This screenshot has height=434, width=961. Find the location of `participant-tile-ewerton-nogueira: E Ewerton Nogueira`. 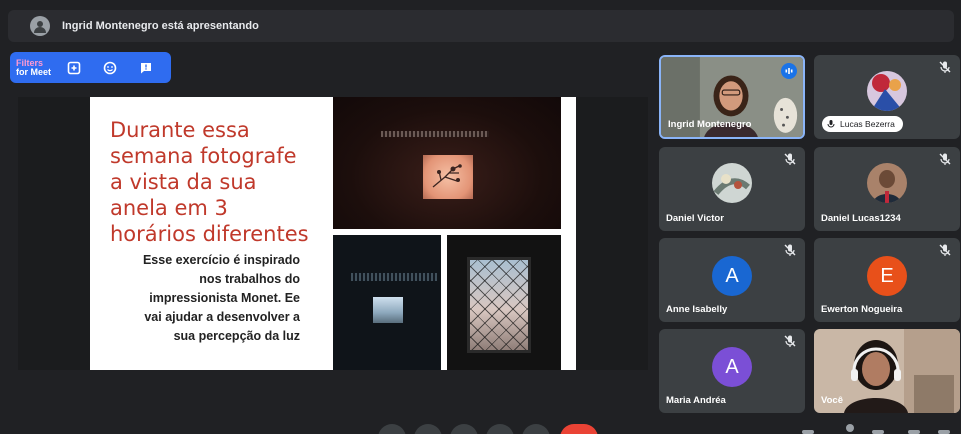

participant-tile-ewerton-nogueira: E Ewerton Nogueira is located at coordinates (887, 280).